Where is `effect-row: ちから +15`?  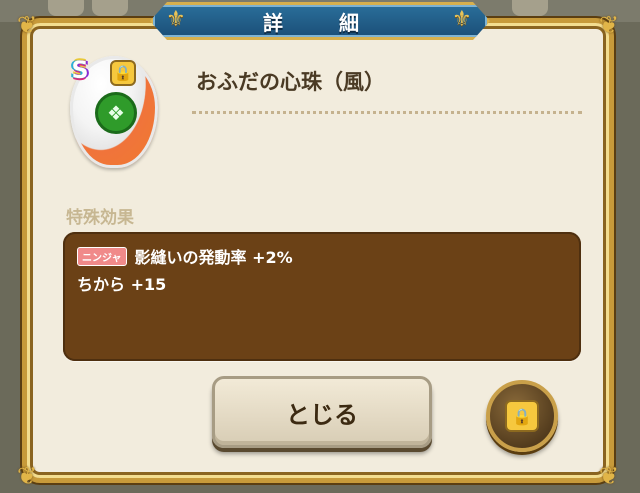
effect-row: ちから +15 is located at coordinates (121, 283).